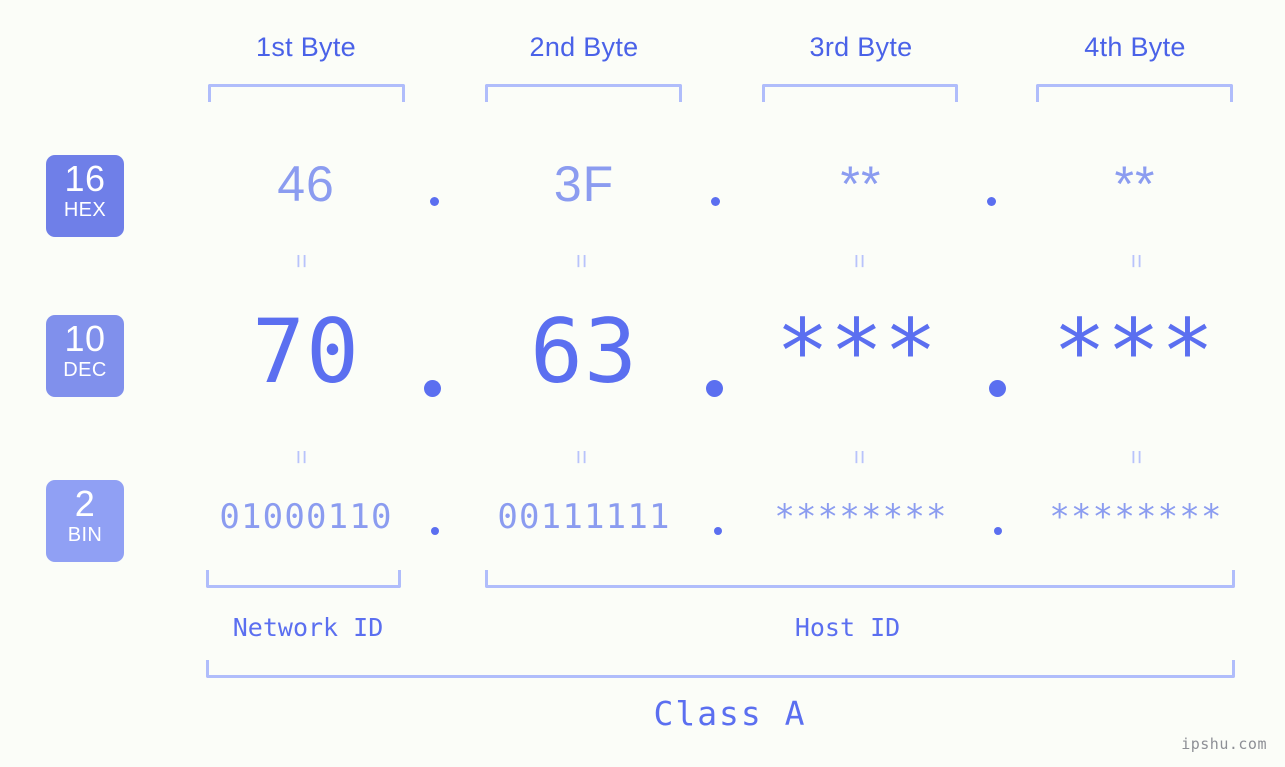 This screenshot has width=1285, height=767. What do you see at coordinates (301, 260) in the screenshot?
I see `equals-mark-hex-dec-1: =` at bounding box center [301, 260].